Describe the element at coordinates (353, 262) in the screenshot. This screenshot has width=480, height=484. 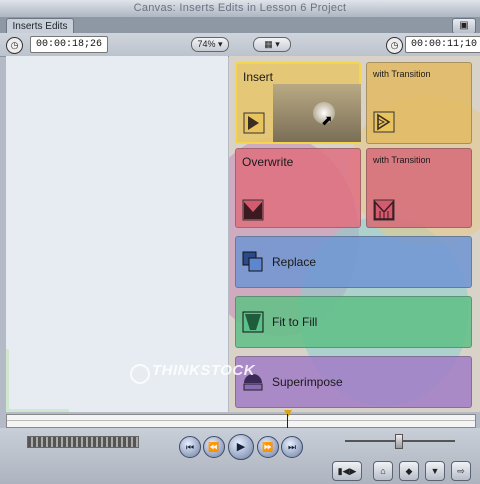
I see `replace-button: Replace` at that location.